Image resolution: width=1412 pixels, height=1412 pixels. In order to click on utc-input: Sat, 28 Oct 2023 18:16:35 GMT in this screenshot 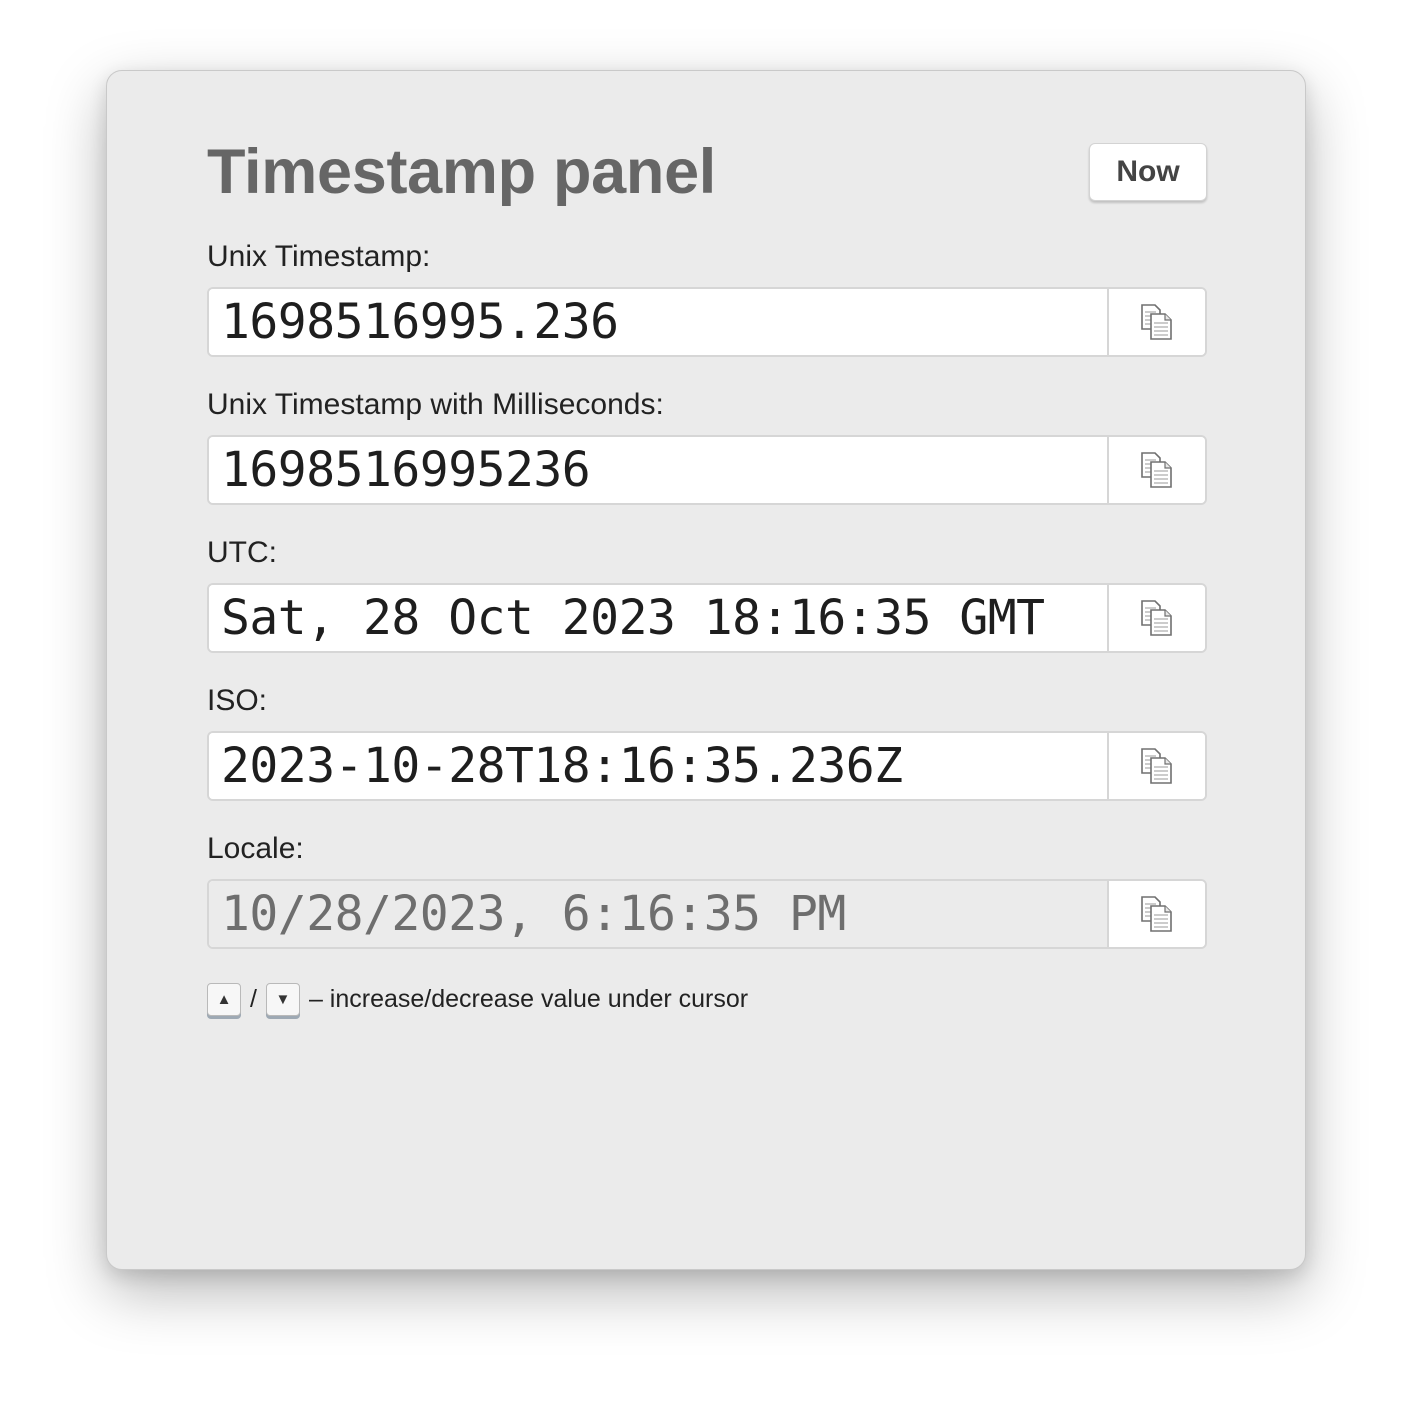, I will do `click(658, 618)`.